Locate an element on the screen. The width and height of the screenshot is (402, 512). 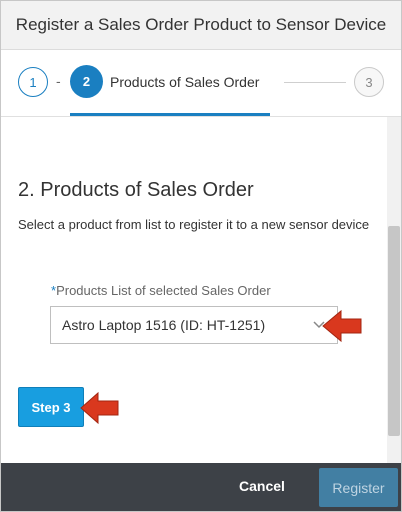
wizard-step-3: 3 is located at coordinates (369, 82).